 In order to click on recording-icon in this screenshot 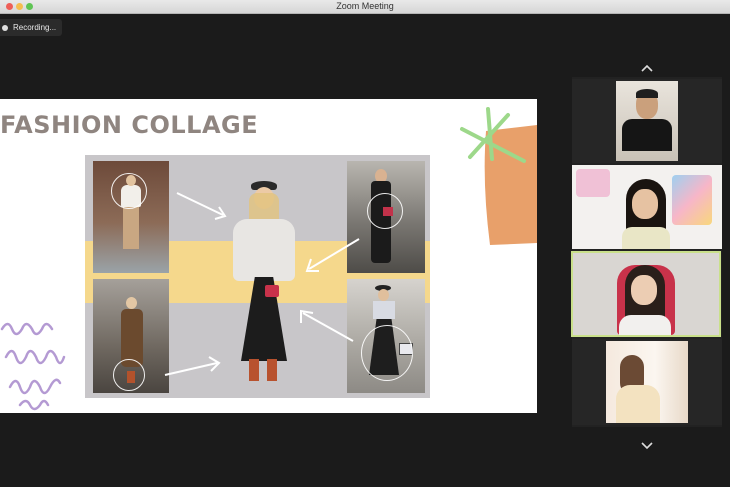, I will do `click(5, 27)`.